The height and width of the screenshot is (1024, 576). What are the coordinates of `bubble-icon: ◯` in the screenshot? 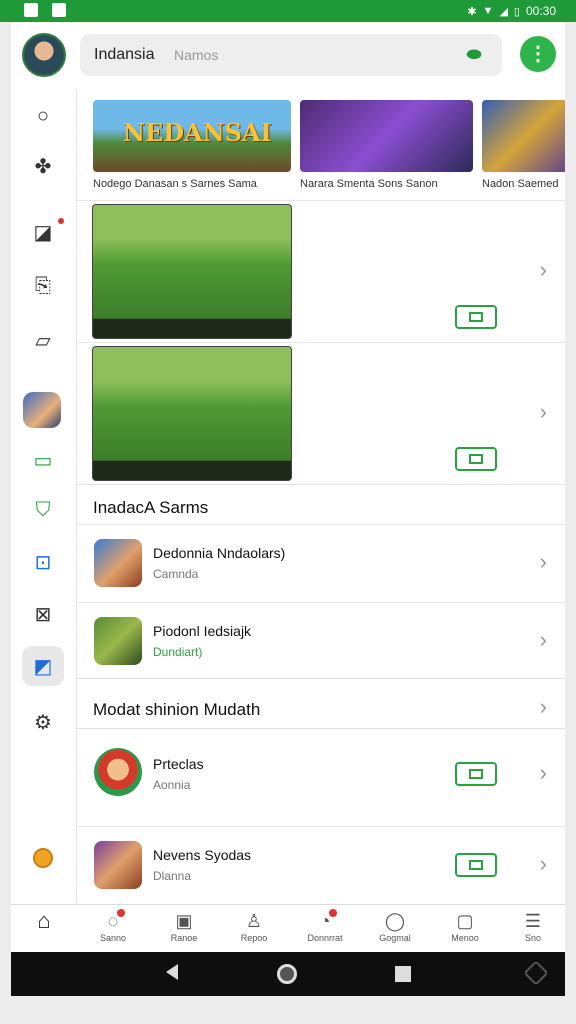 It's located at (395, 921).